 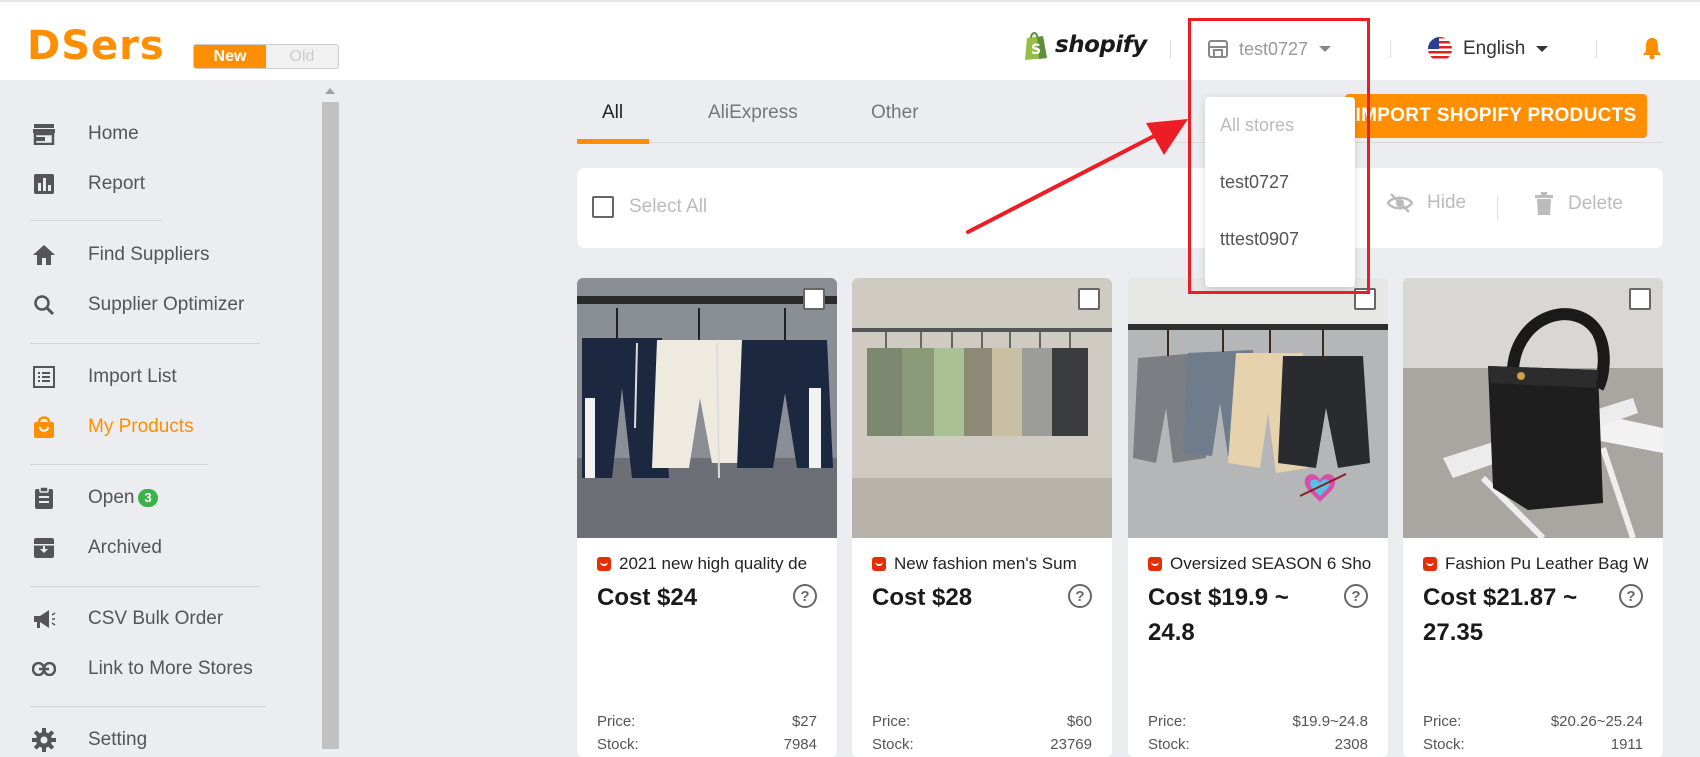 What do you see at coordinates (44, 427) in the screenshot?
I see `bag-icon` at bounding box center [44, 427].